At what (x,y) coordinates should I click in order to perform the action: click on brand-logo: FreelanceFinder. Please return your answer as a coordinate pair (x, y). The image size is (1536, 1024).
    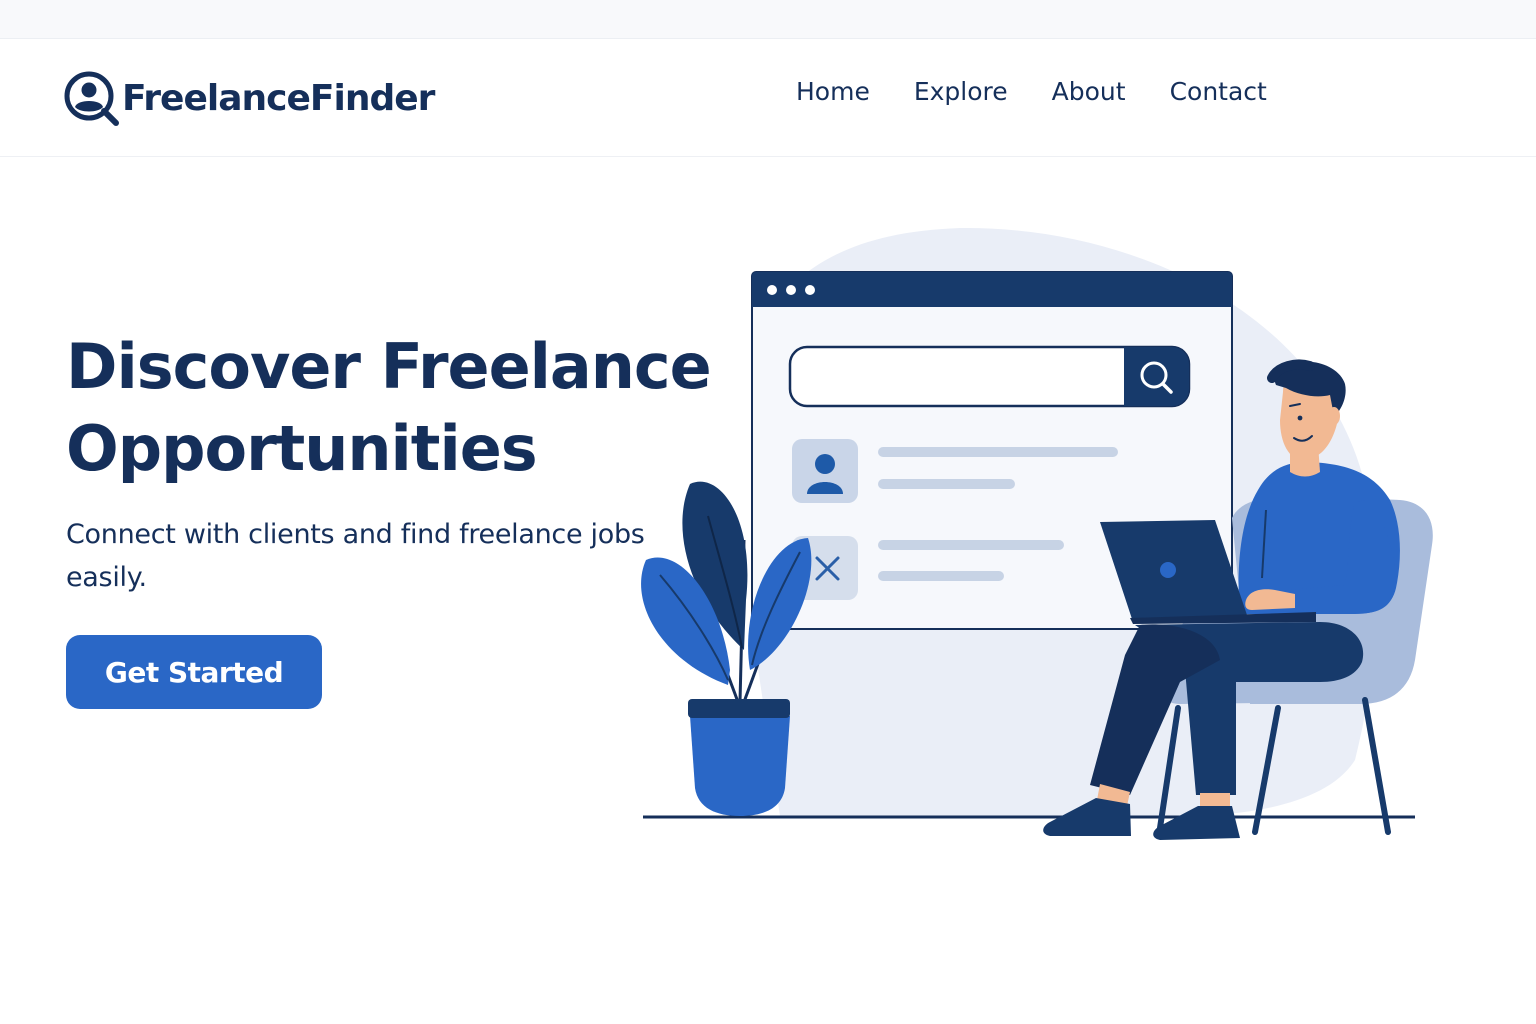
    Looking at the image, I should click on (248, 98).